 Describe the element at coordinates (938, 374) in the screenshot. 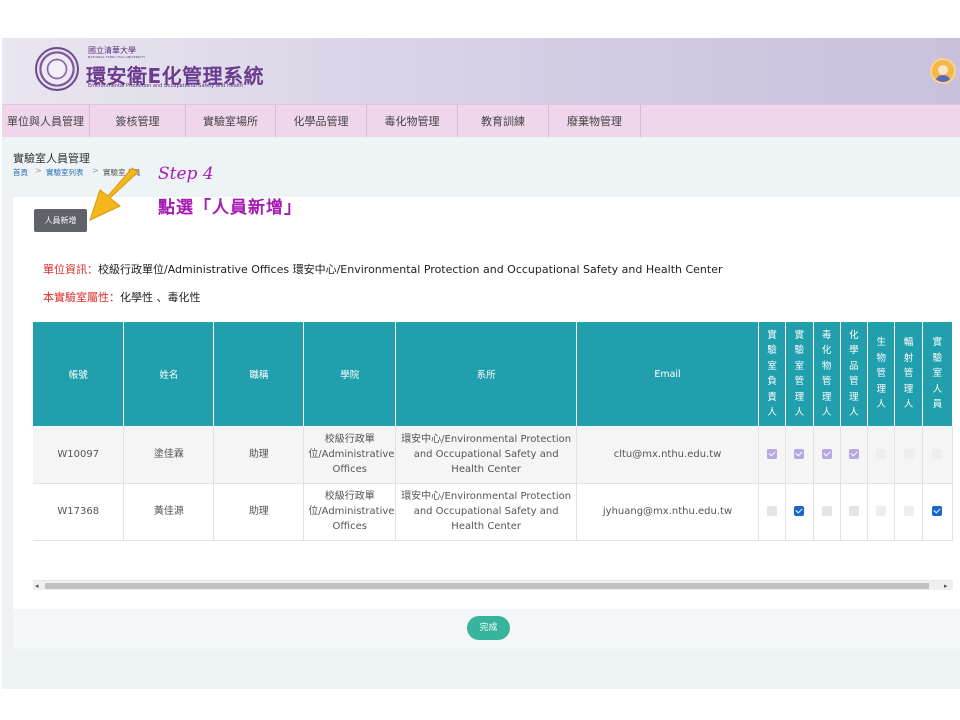

I see `column-header-lab-member: 實驗室人員` at that location.